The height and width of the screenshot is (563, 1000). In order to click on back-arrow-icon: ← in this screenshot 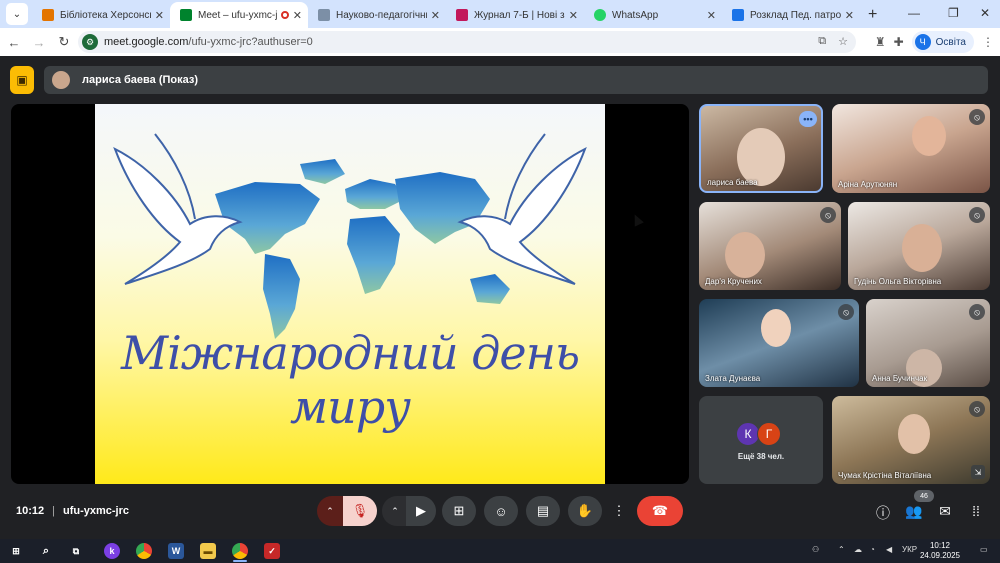, I will do `click(14, 42)`.